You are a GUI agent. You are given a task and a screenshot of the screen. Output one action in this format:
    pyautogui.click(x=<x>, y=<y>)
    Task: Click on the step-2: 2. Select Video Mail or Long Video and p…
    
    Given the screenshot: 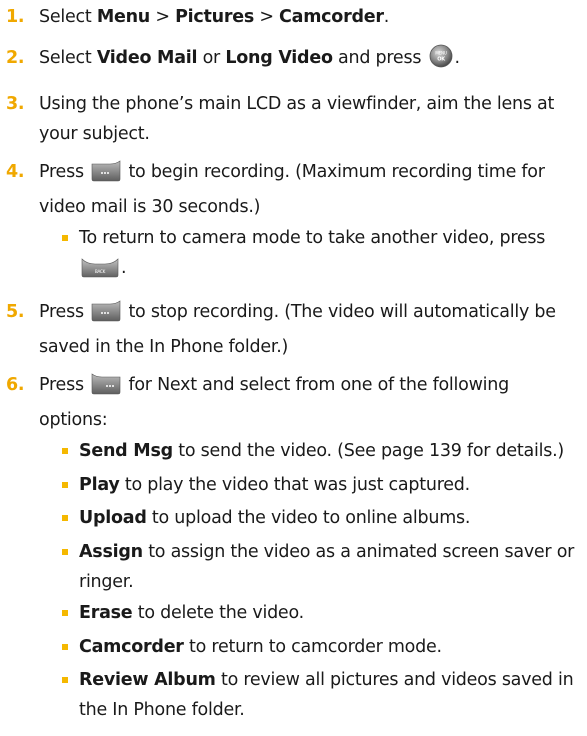 What is the action you would take?
    pyautogui.click(x=293, y=60)
    